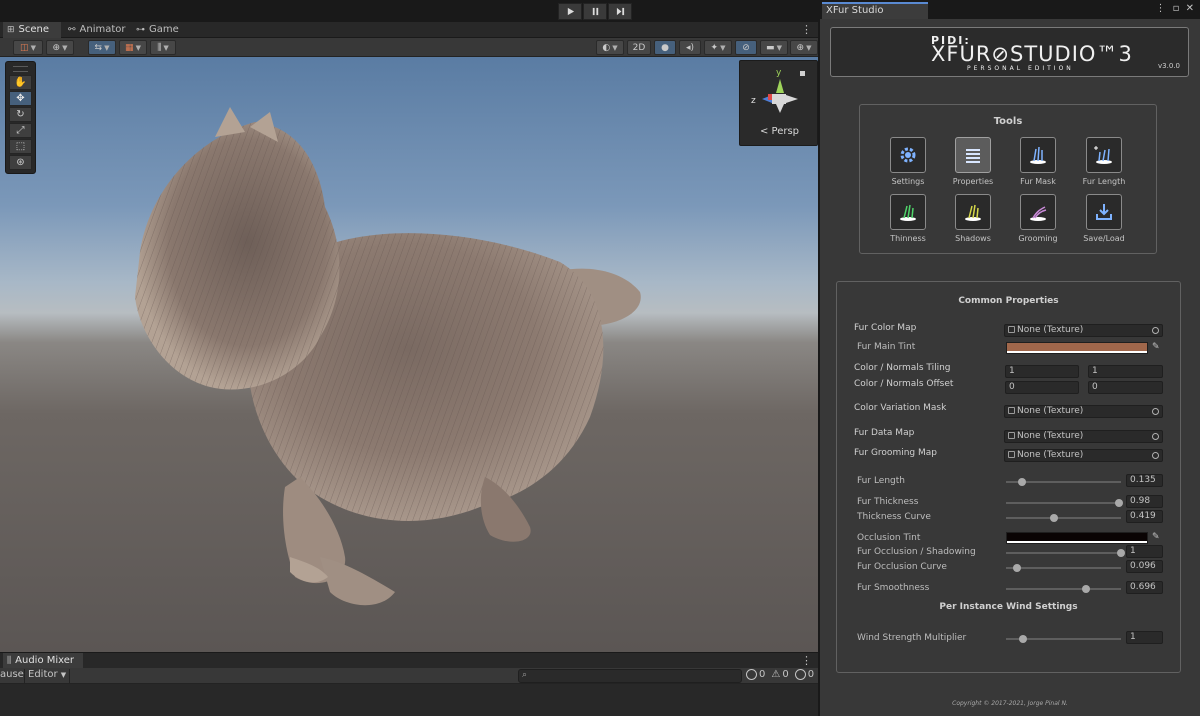 The width and height of the screenshot is (1200, 716). What do you see at coordinates (28, 47) in the screenshot?
I see `draw-mode-dropdown: ◫ ▼` at bounding box center [28, 47].